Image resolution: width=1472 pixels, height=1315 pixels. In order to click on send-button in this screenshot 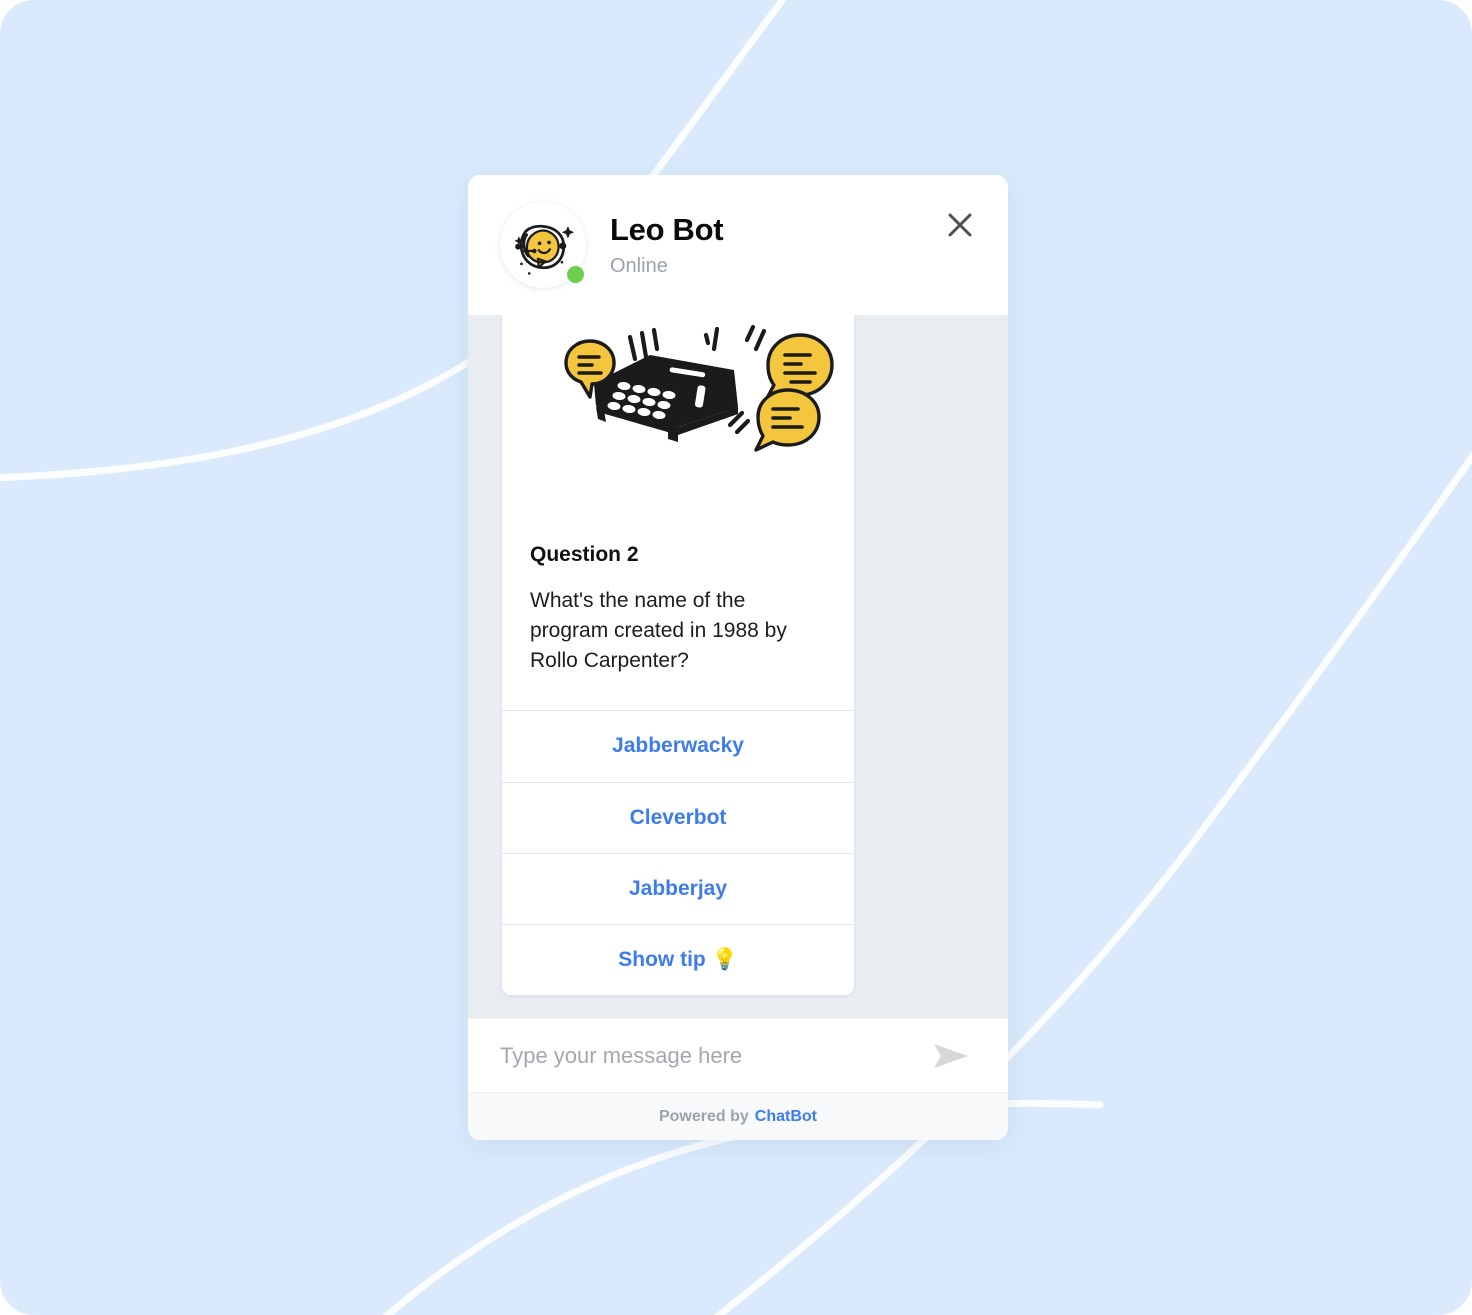, I will do `click(951, 1056)`.